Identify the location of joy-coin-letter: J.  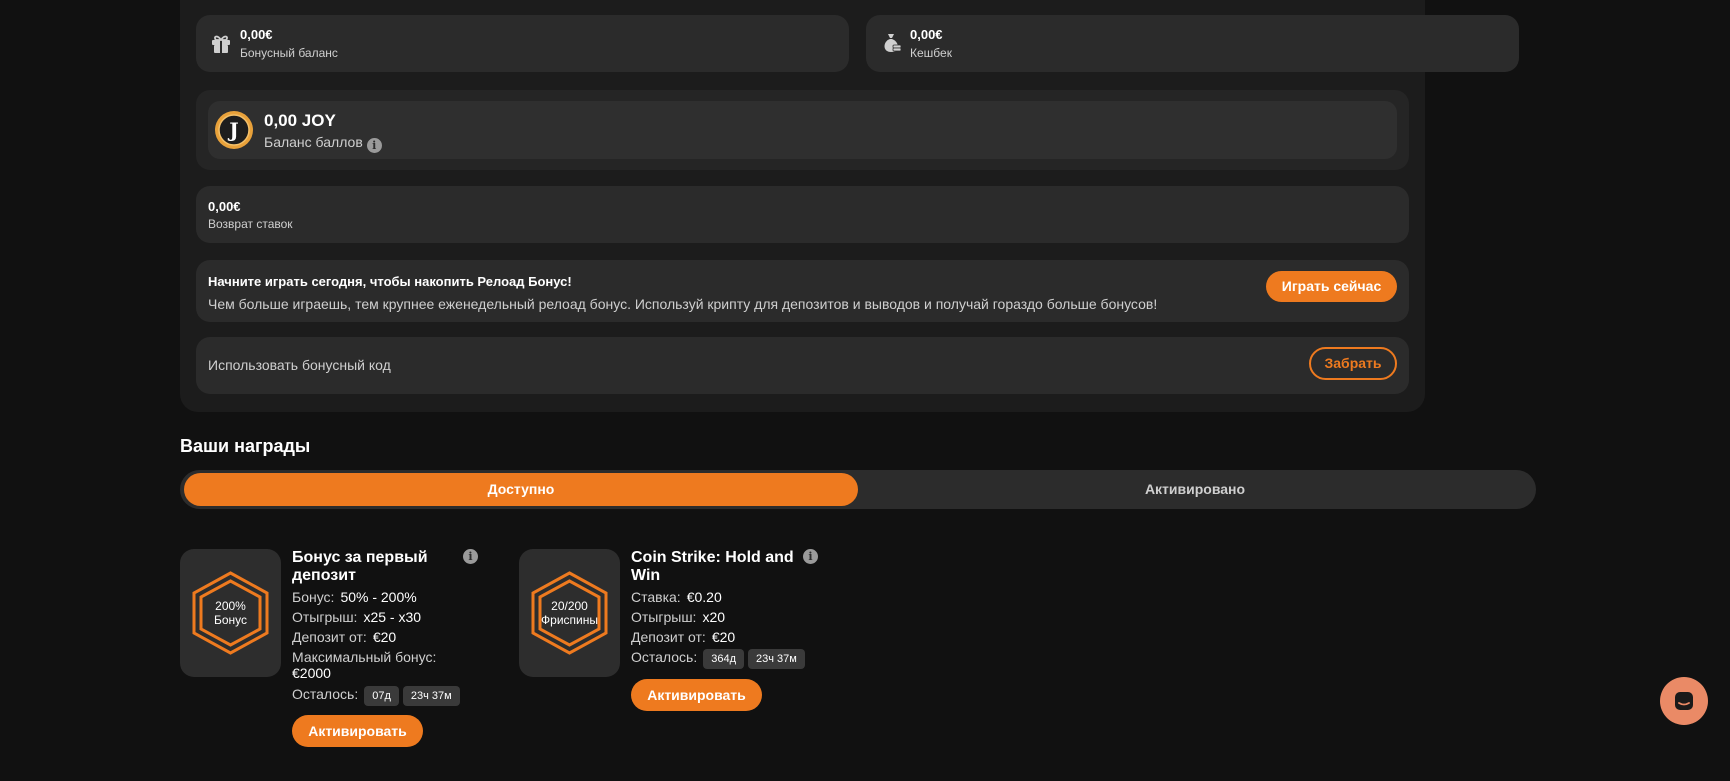
(232, 130).